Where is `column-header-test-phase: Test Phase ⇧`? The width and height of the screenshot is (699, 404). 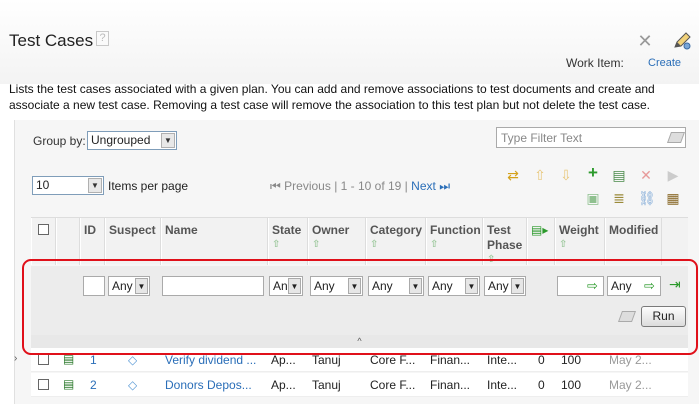
column-header-test-phase: Test Phase ⇧ is located at coordinates (505, 241).